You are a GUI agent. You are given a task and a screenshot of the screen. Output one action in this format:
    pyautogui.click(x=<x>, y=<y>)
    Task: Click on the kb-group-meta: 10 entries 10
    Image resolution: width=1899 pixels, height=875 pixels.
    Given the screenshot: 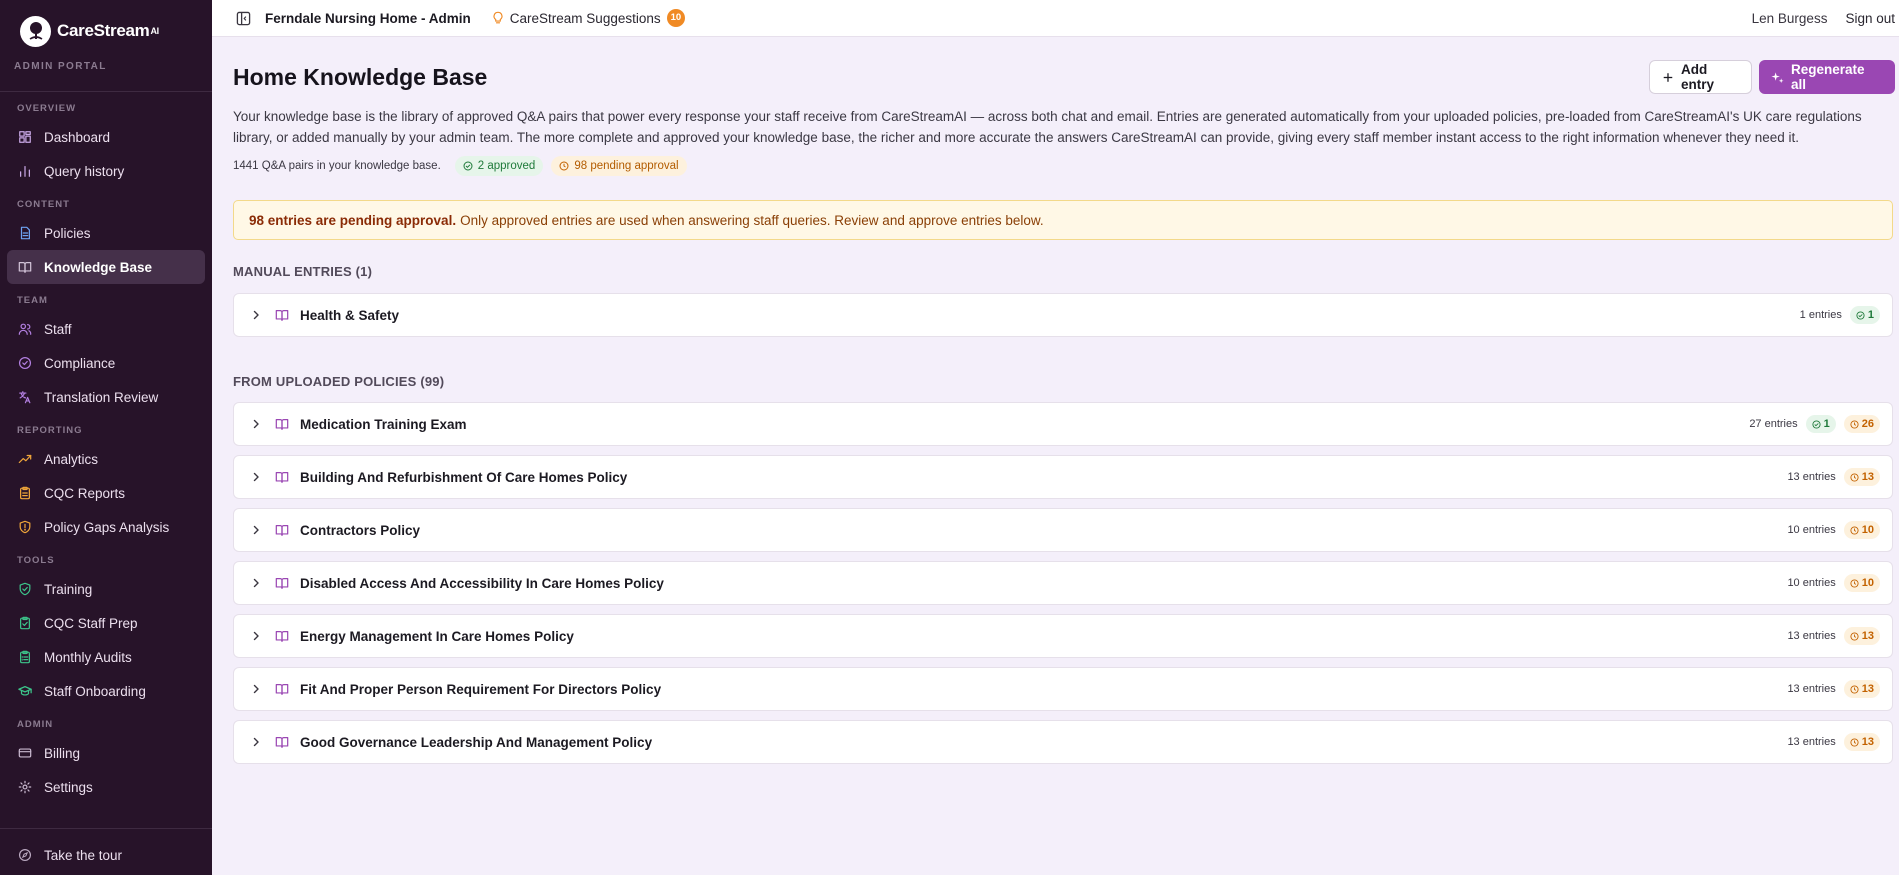 What is the action you would take?
    pyautogui.click(x=1839, y=583)
    